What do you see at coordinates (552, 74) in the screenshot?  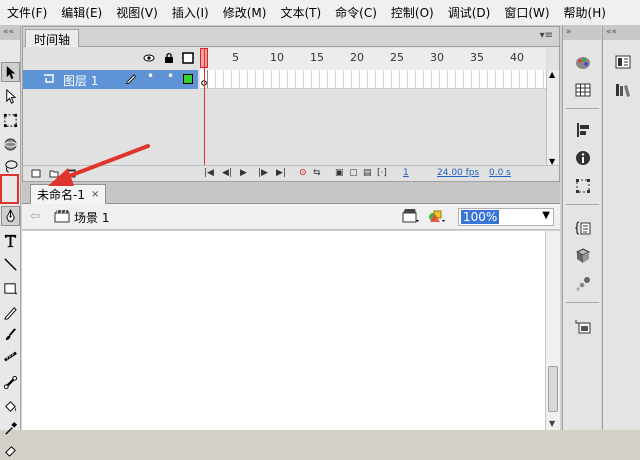 I see `scroll-up-icon: ▲` at bounding box center [552, 74].